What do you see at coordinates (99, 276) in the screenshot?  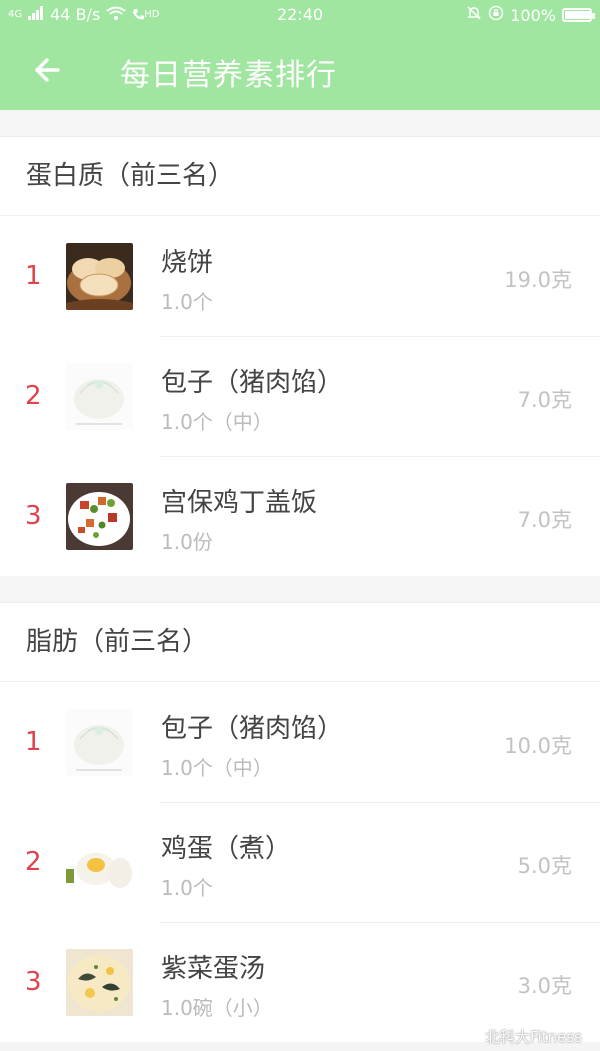 I see `food-image-flatbread` at bounding box center [99, 276].